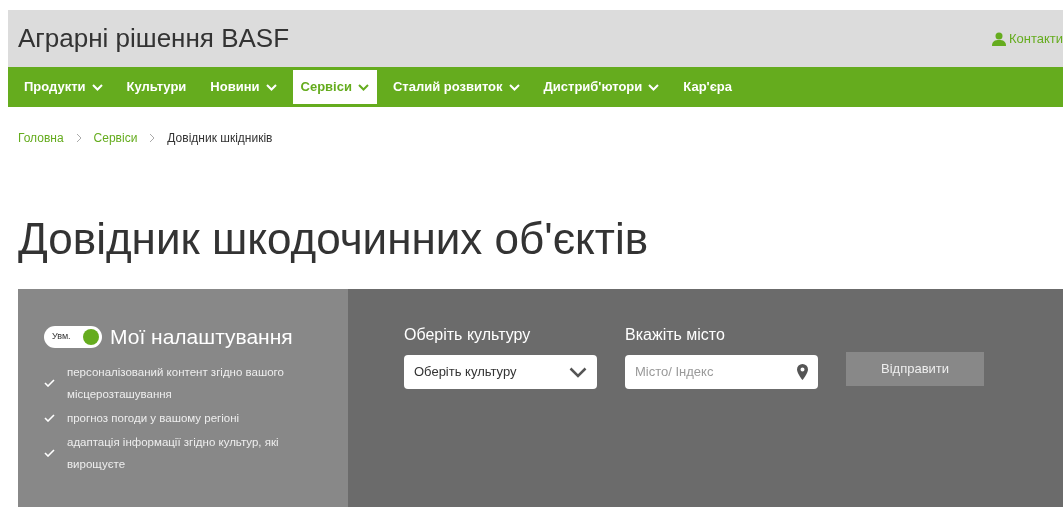 The image size is (1063, 508). What do you see at coordinates (173, 453) in the screenshot?
I see `benefit-text: адаптація інформації згідно культур, які вирощуєте` at bounding box center [173, 453].